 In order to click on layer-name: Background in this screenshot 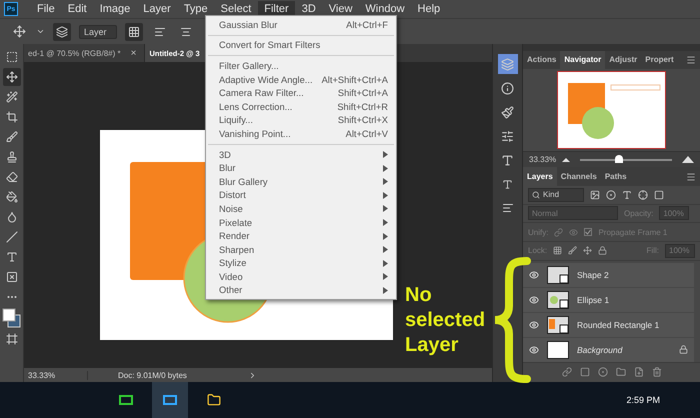, I will do `click(600, 349)`.